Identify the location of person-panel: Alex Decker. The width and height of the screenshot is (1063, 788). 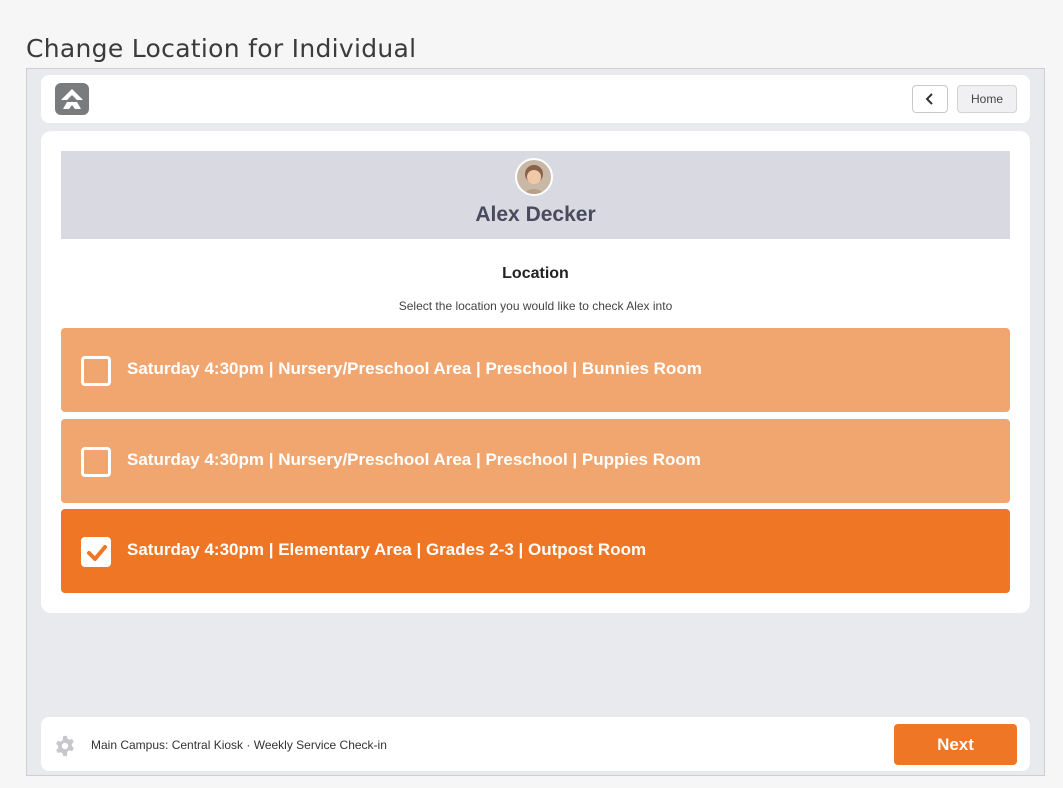
(535, 195).